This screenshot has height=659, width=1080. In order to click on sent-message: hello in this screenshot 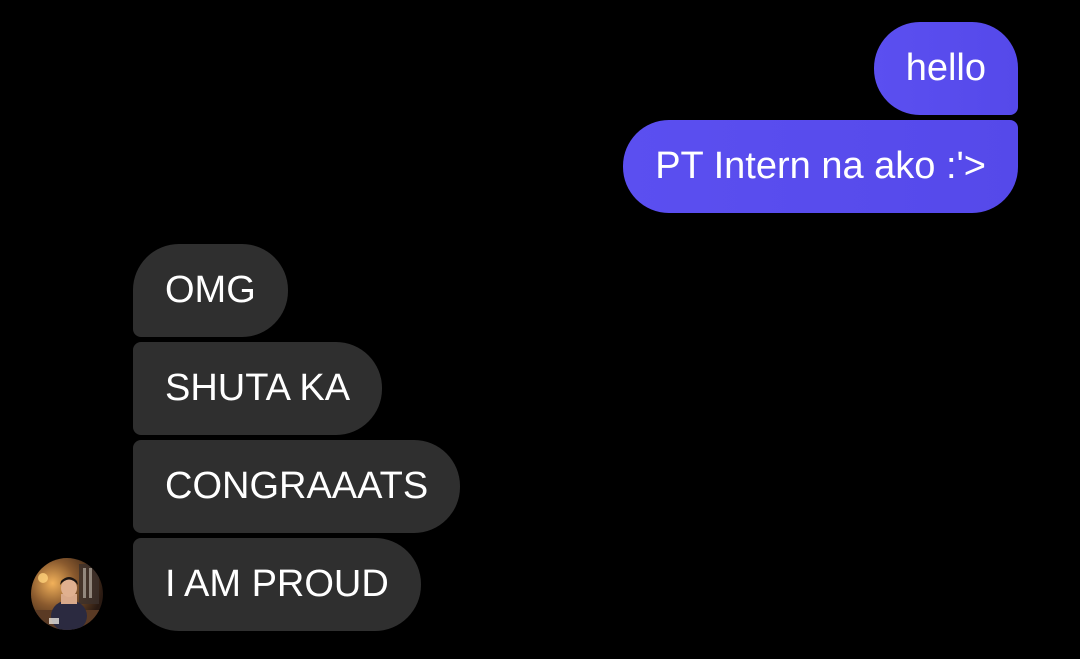, I will do `click(945, 68)`.